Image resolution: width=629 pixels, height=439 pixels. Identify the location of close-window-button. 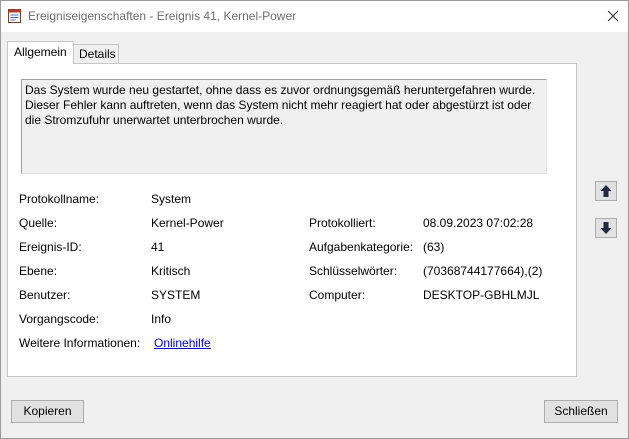
(612, 16).